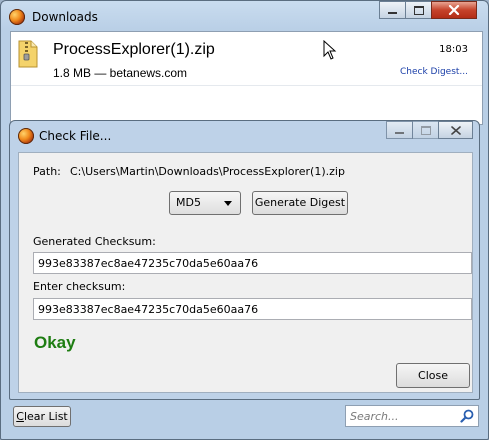  What do you see at coordinates (120, 73) in the screenshot?
I see `file-meta: 1.8 MB — betanews.com` at bounding box center [120, 73].